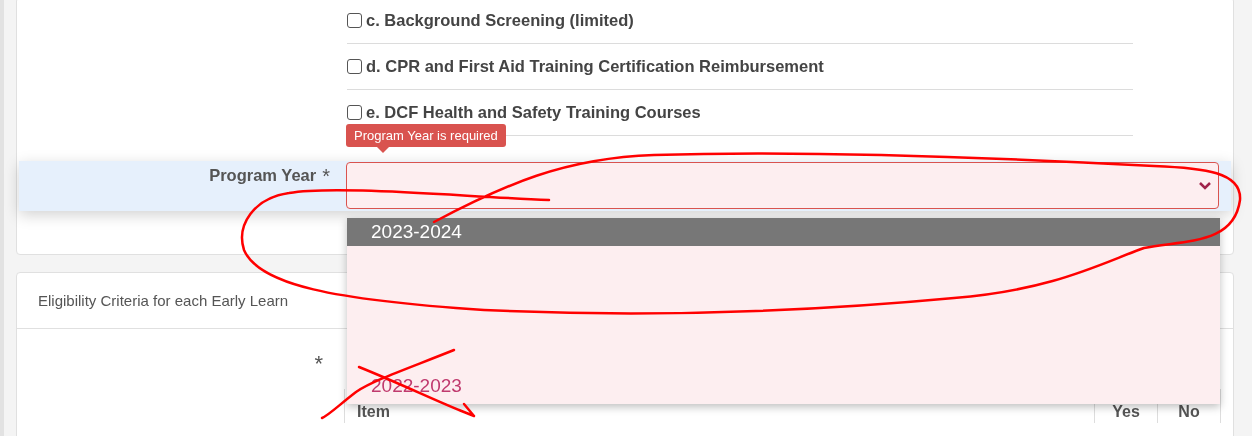 Image resolution: width=1252 pixels, height=436 pixels. Describe the element at coordinates (782, 185) in the screenshot. I see `program-year-select` at that location.